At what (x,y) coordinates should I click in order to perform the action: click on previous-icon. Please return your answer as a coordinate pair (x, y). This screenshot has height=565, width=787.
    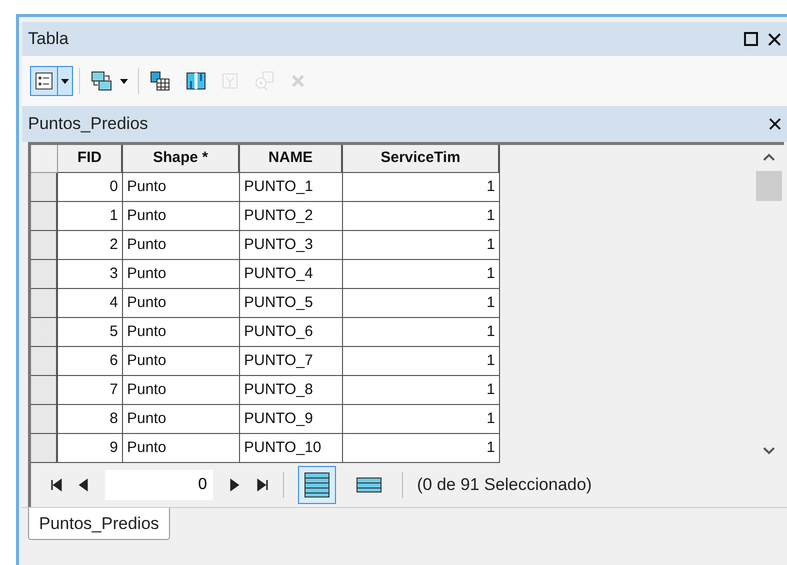
    Looking at the image, I should click on (84, 485).